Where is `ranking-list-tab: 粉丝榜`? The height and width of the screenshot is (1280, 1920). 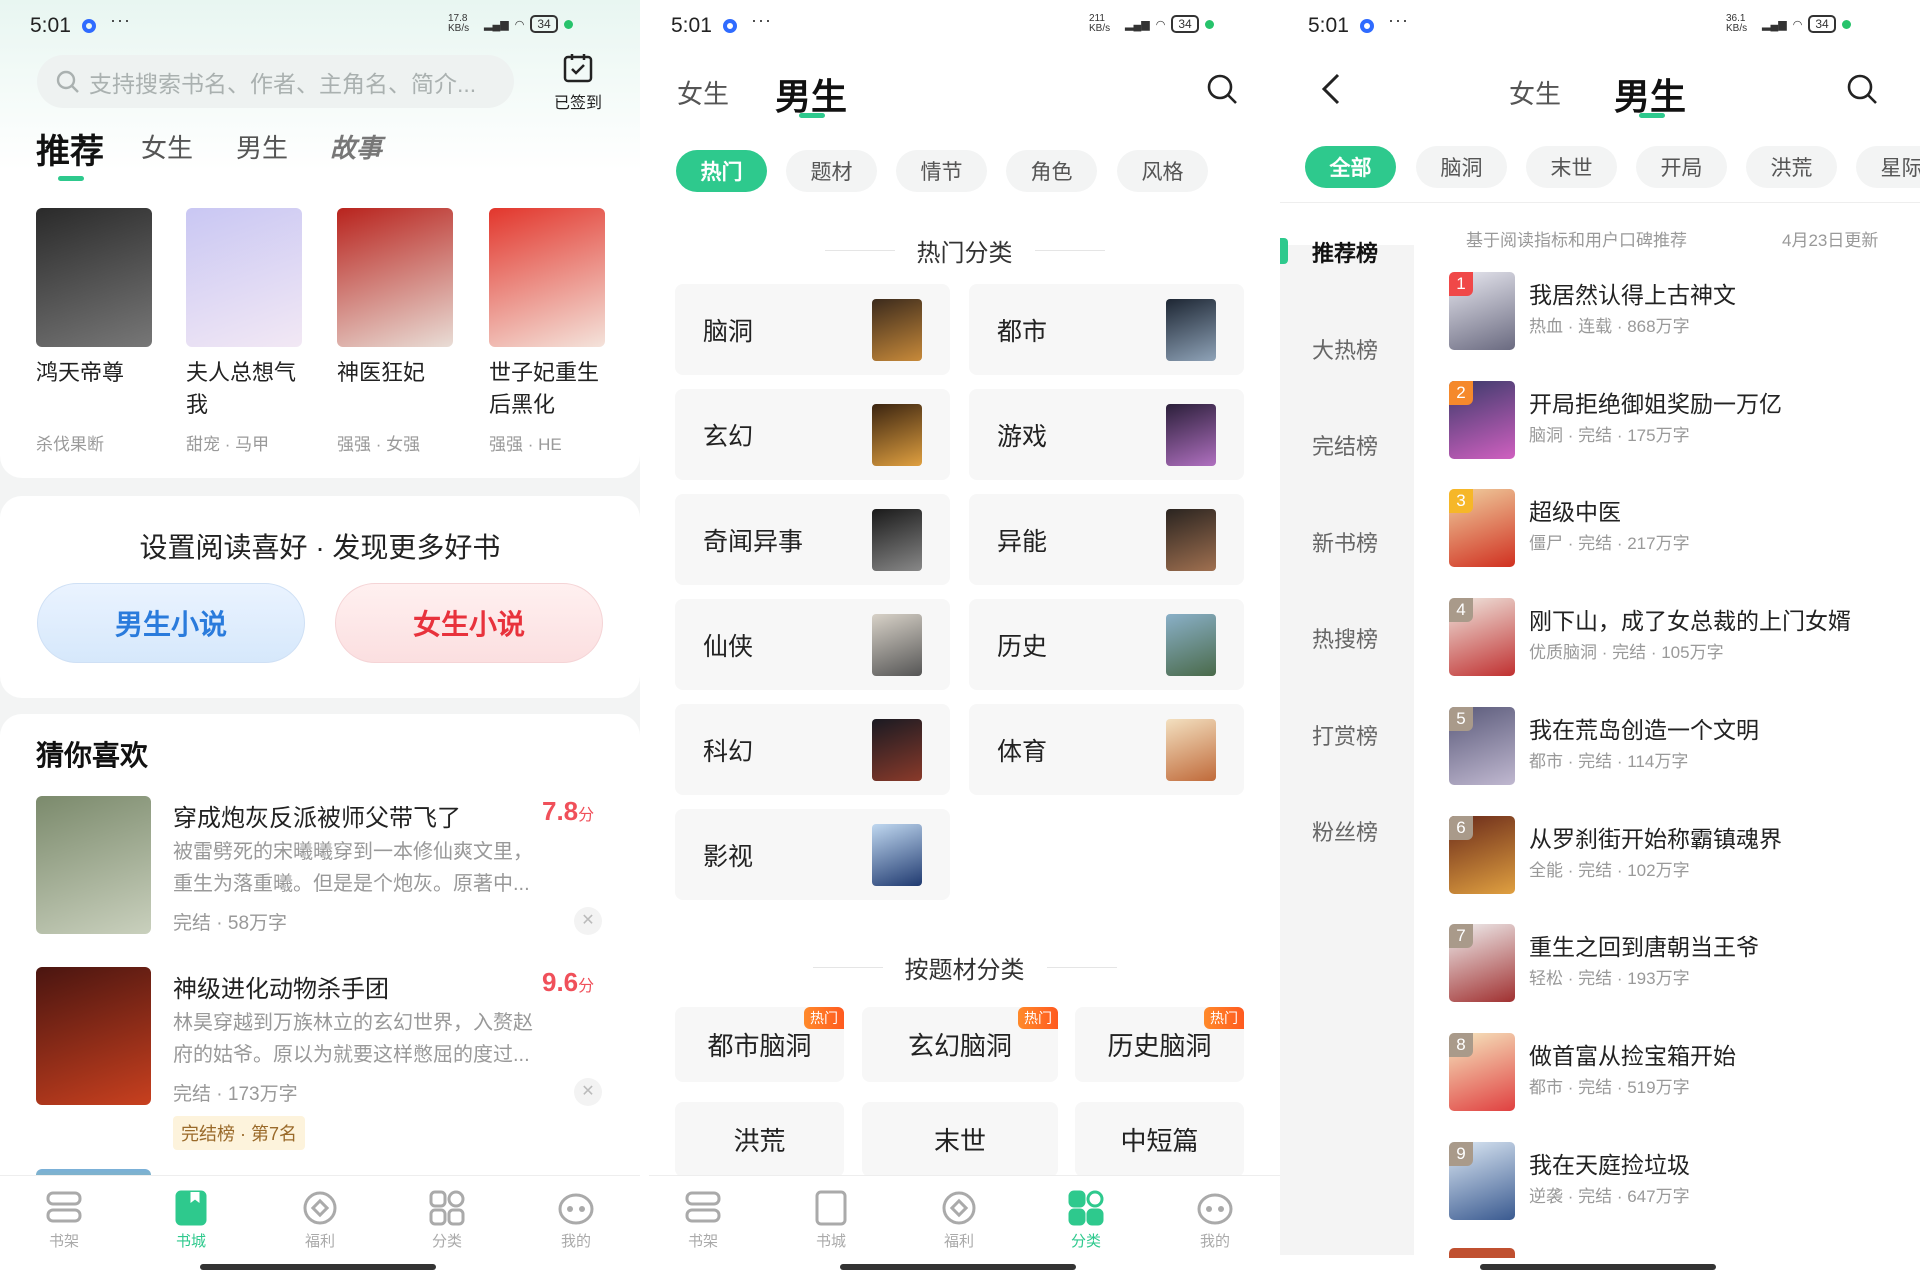
ranking-list-tab: 粉丝榜 is located at coordinates (1345, 831).